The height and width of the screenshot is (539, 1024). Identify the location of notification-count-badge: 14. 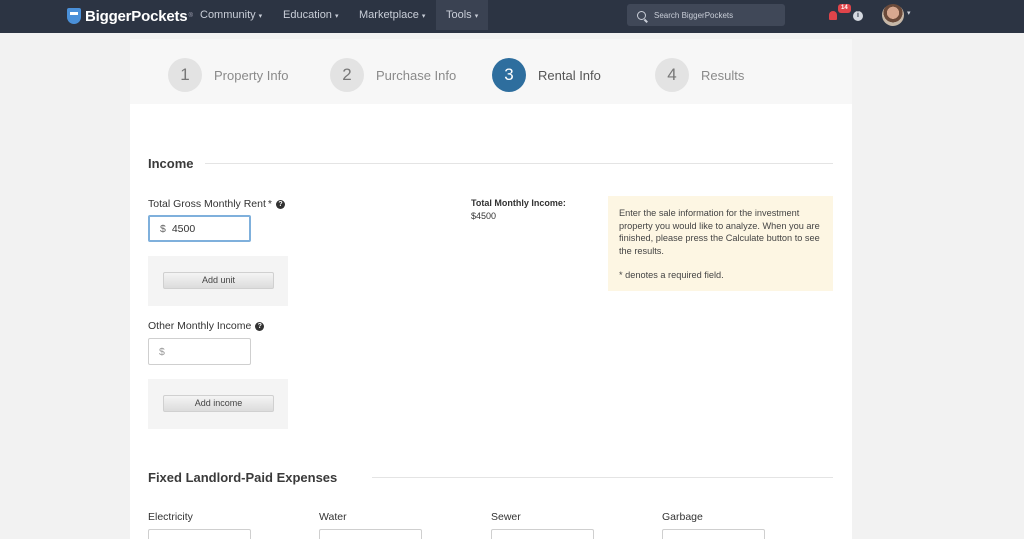
(844, 8).